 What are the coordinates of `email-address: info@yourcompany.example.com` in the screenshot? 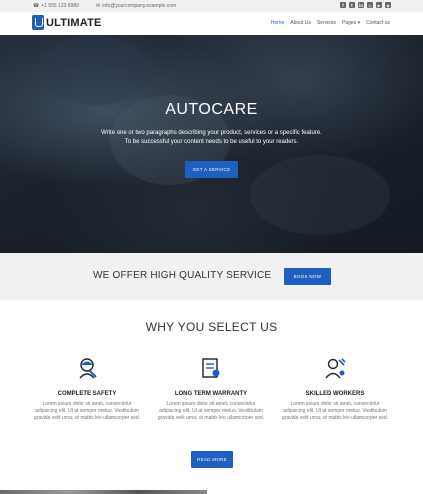 It's located at (139, 6).